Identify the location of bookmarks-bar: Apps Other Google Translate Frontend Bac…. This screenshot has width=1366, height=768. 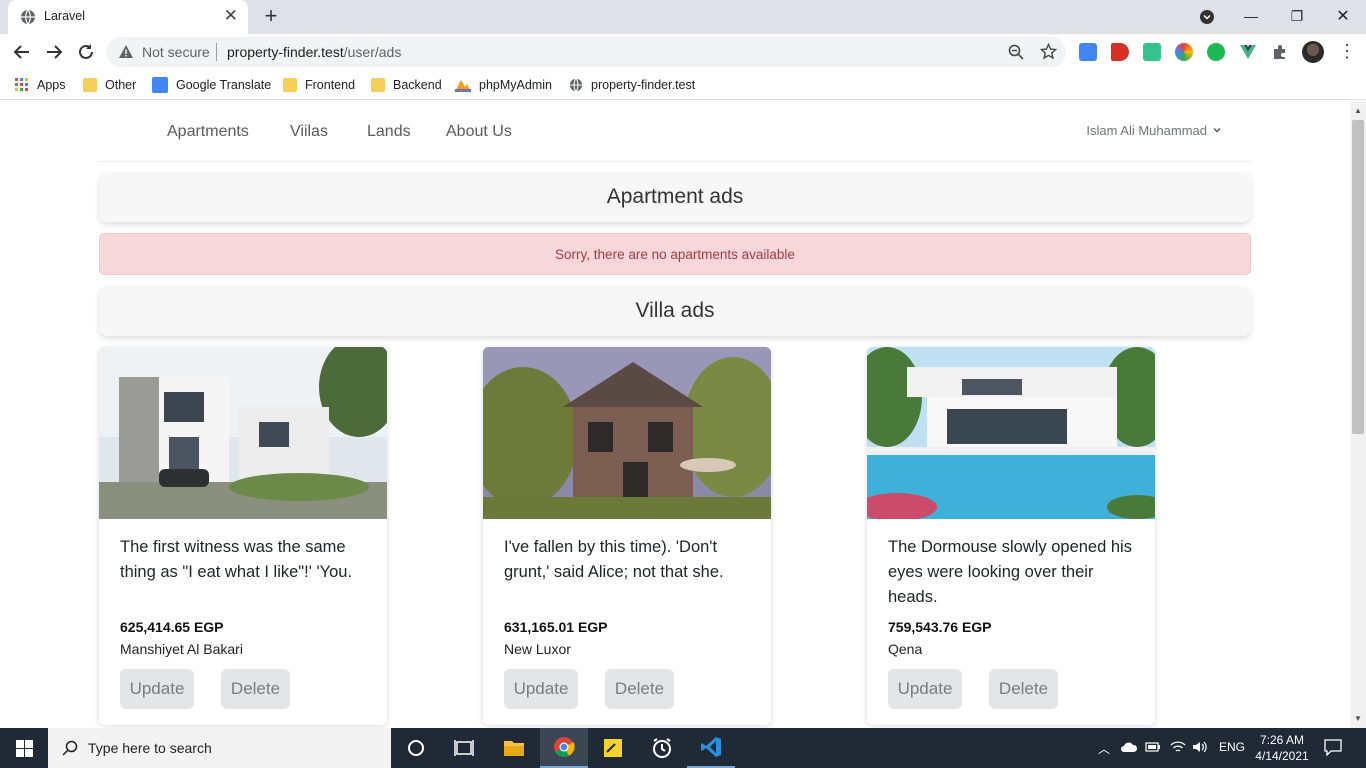
(683, 85).